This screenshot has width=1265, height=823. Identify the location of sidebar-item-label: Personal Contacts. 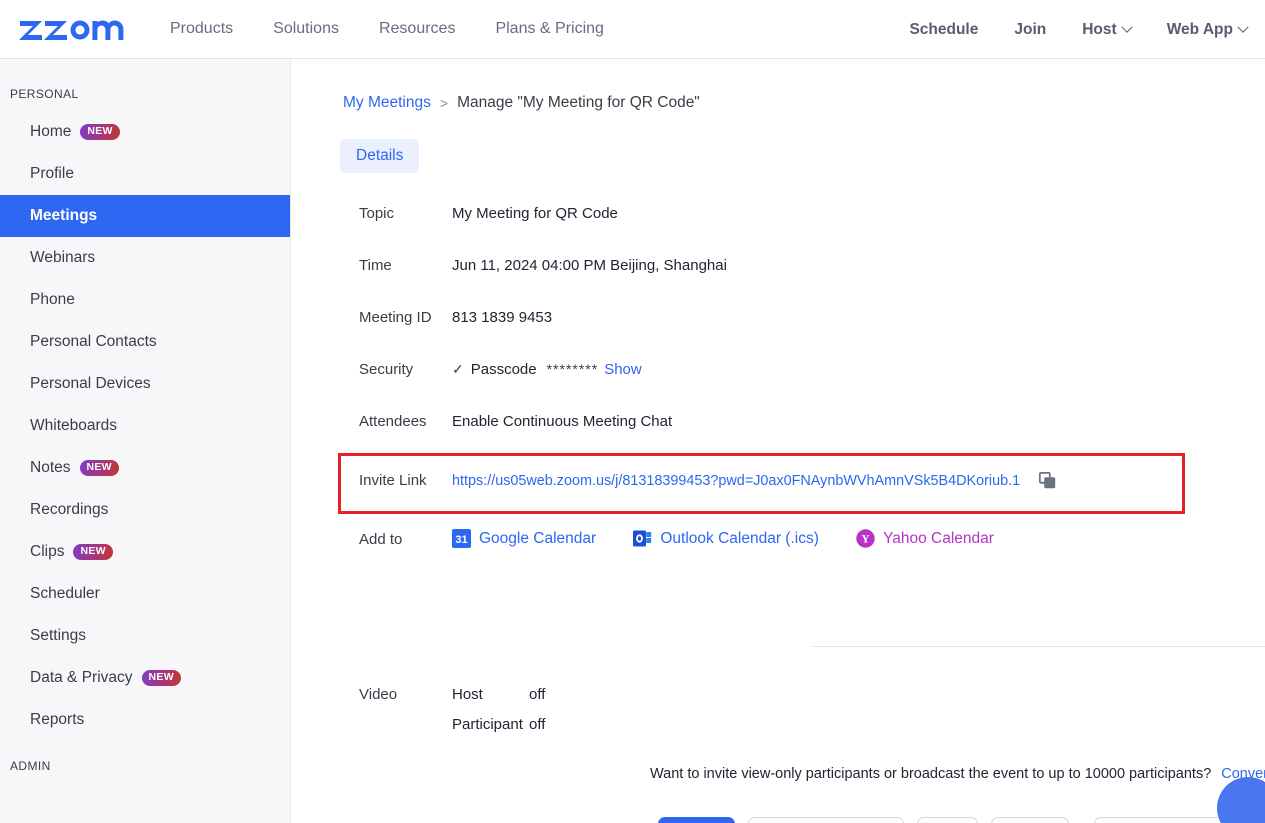
(93, 341).